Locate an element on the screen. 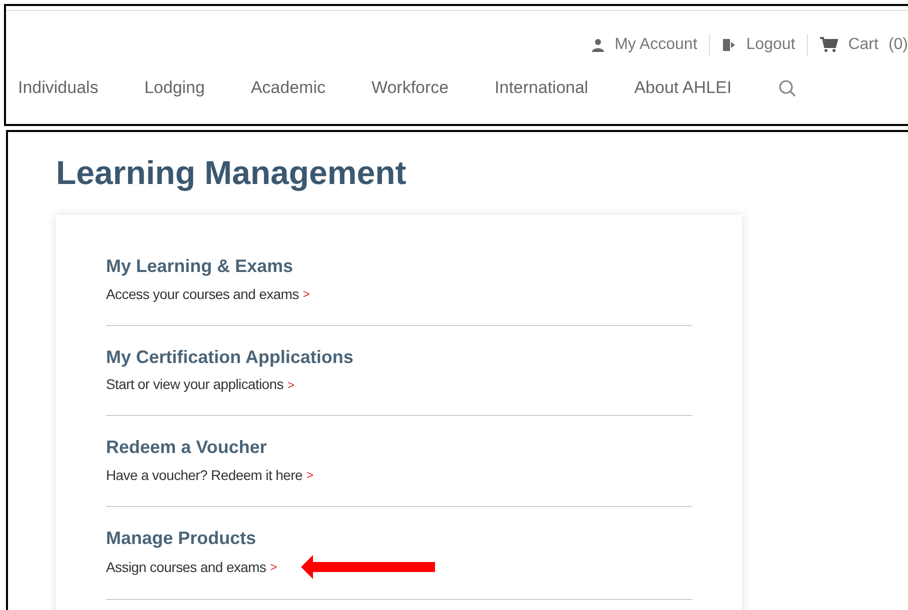  item-description: Access your courses and exams is located at coordinates (202, 294).